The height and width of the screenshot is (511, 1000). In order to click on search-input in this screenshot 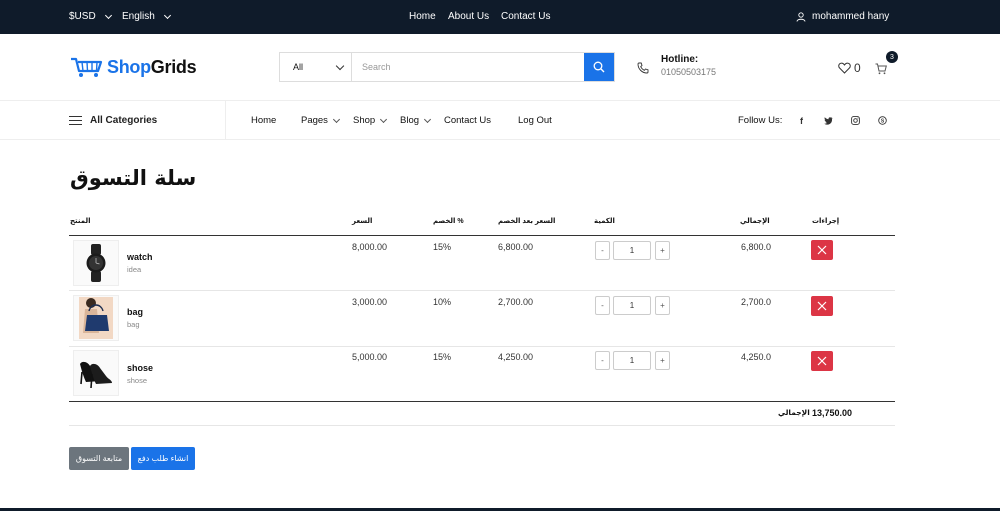, I will do `click(468, 67)`.